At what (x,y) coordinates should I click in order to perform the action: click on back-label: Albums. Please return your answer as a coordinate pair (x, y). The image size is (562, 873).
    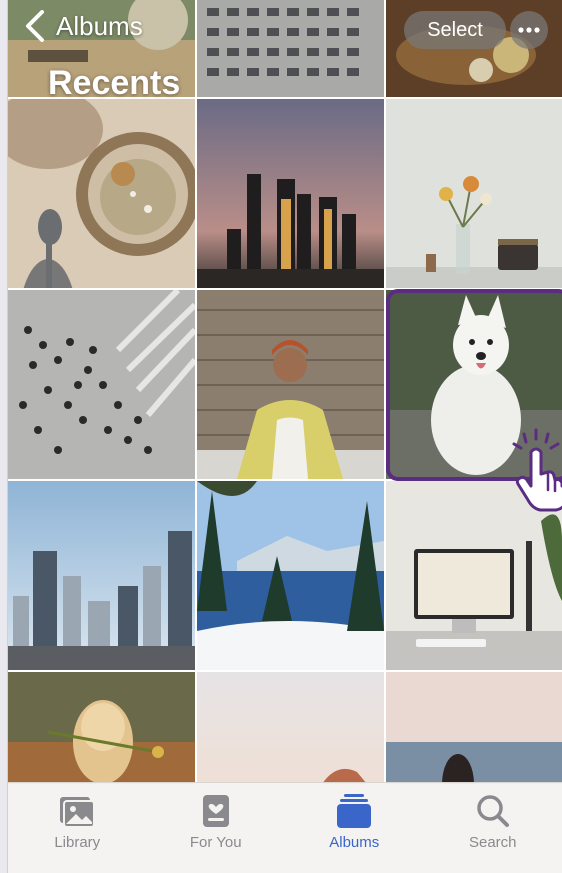
    Looking at the image, I should click on (99, 25).